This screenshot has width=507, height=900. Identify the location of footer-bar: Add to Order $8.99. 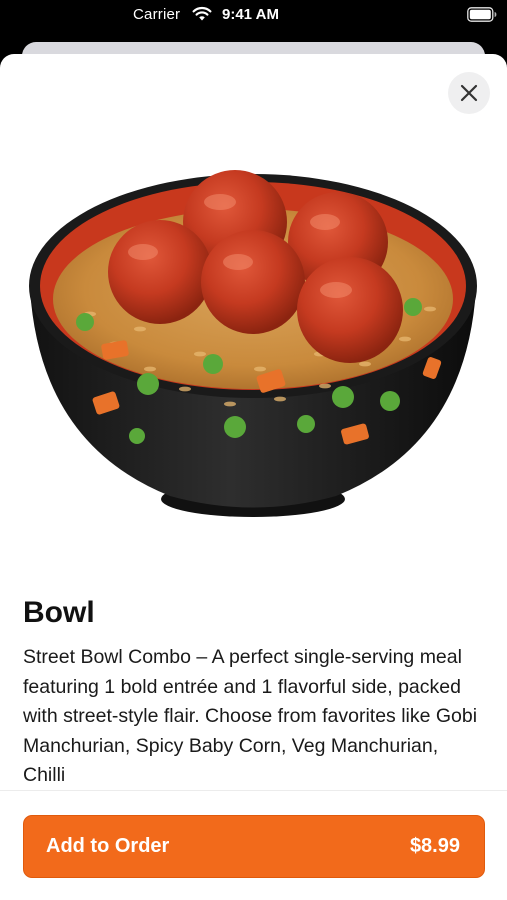
(253, 845).